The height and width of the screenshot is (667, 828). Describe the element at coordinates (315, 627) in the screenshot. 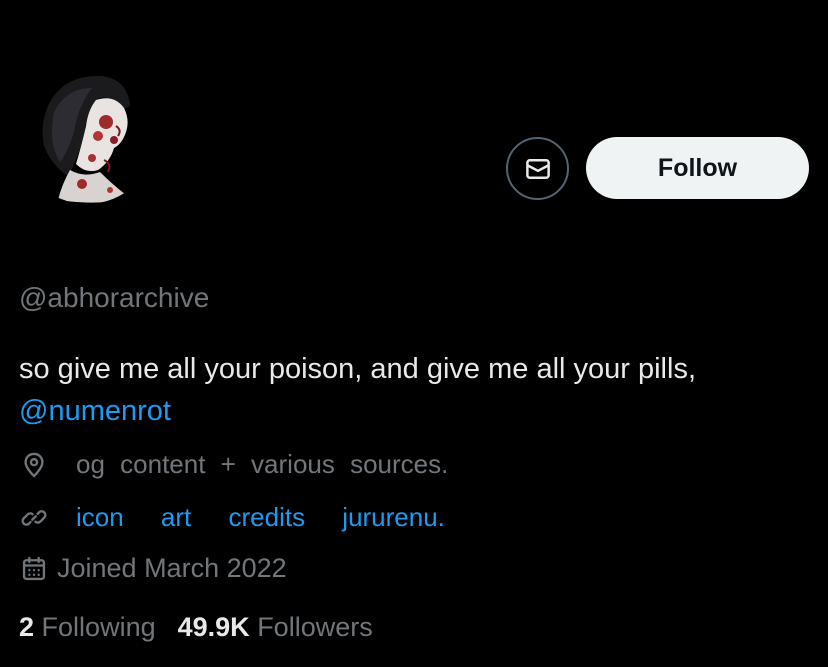

I see `followers-label: Followers` at that location.